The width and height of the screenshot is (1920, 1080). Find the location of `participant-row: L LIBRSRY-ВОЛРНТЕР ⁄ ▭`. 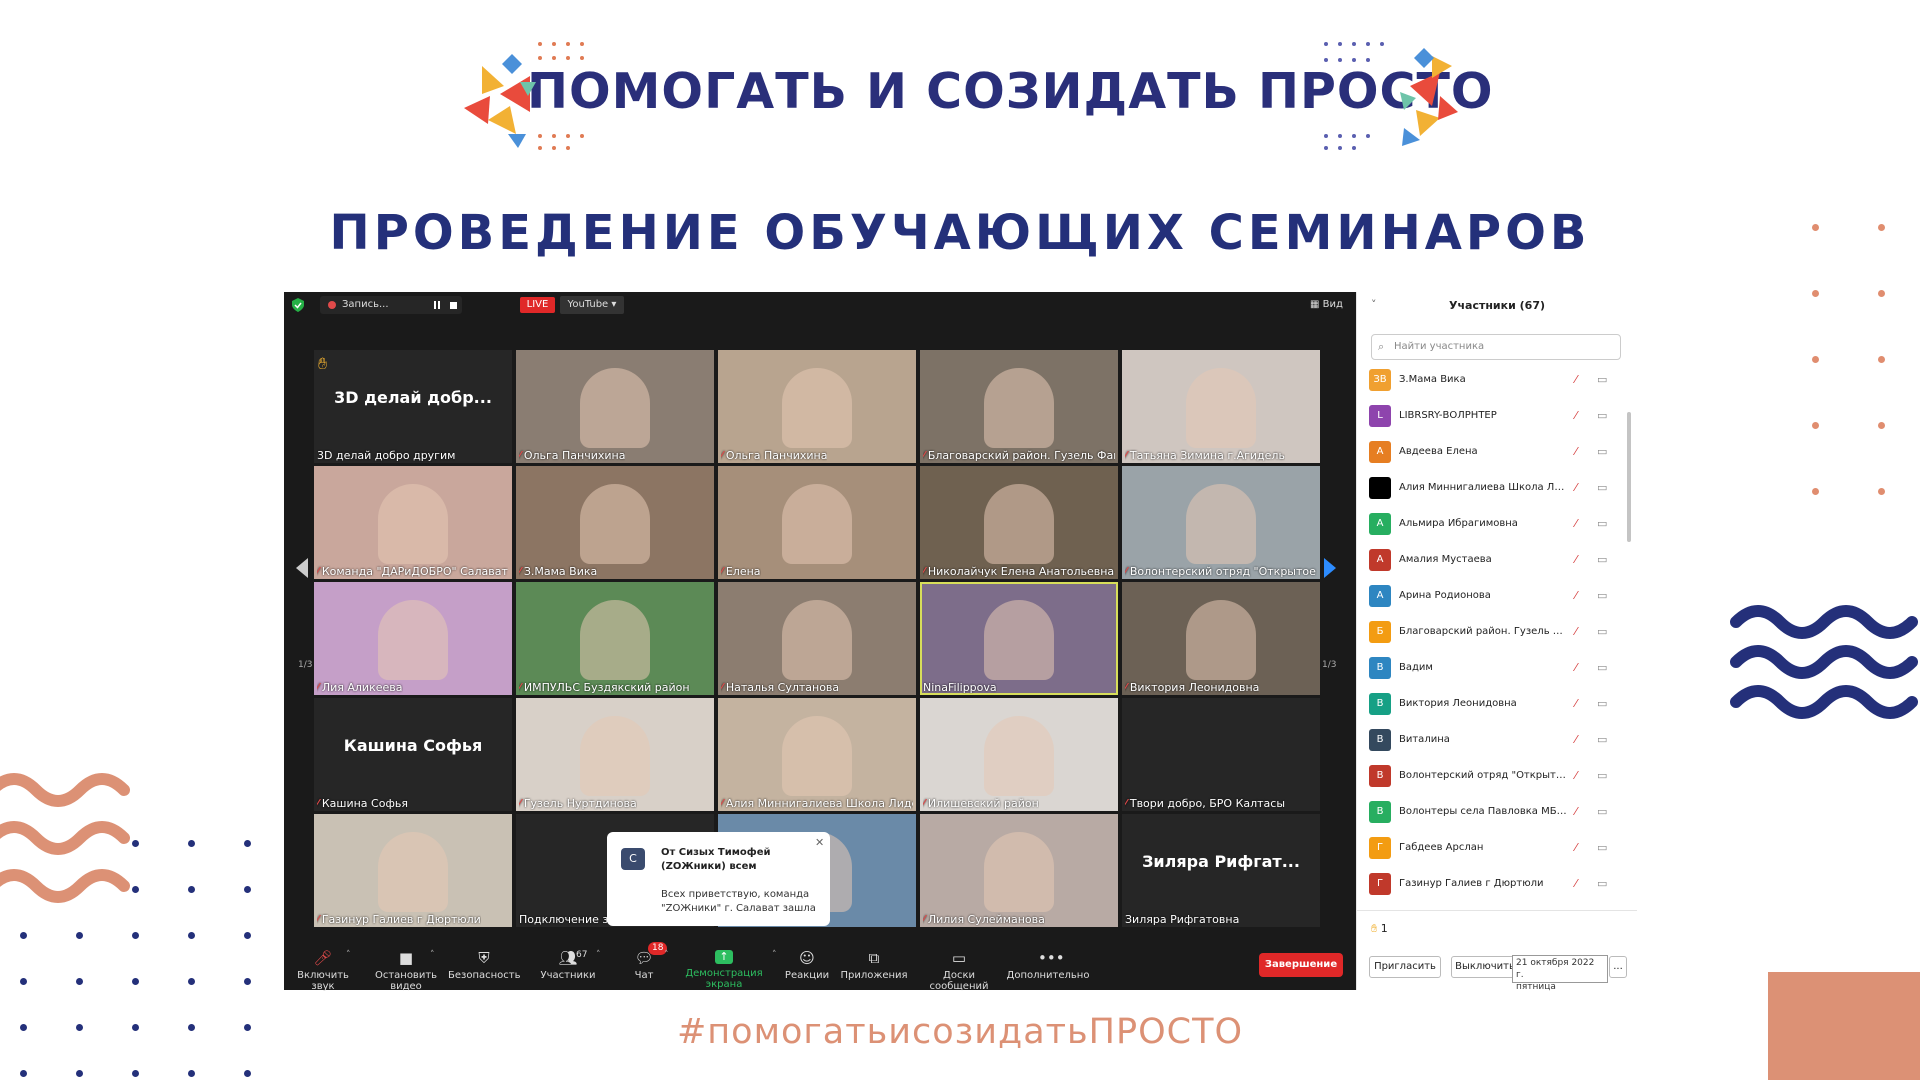

participant-row: L LIBRSRY-ВОЛРНТЕР ⁄ ▭ is located at coordinates (1494, 416).